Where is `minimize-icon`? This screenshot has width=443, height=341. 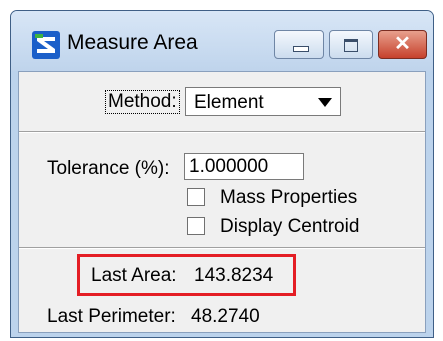 minimize-icon is located at coordinates (301, 49).